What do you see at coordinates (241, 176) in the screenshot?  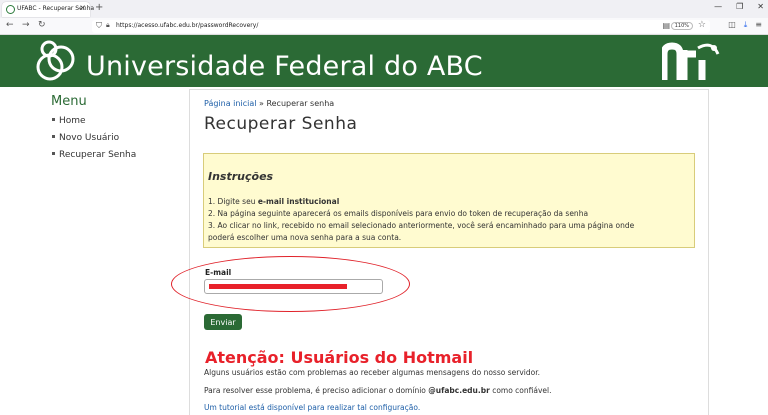 I see `instructions-title: Instruções` at bounding box center [241, 176].